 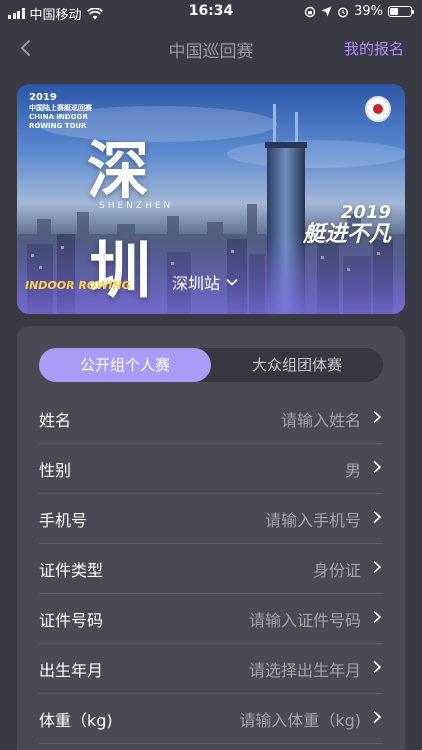 I want to click on nav-bar: 中国巡回赛 我的报名, so click(x=211, y=48).